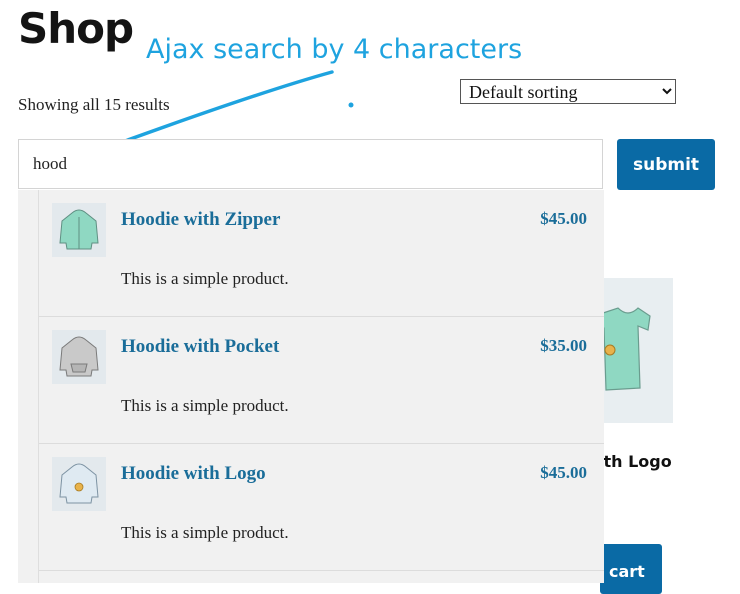 The image size is (740, 594). I want to click on tshirt-icon, so click(625, 349).